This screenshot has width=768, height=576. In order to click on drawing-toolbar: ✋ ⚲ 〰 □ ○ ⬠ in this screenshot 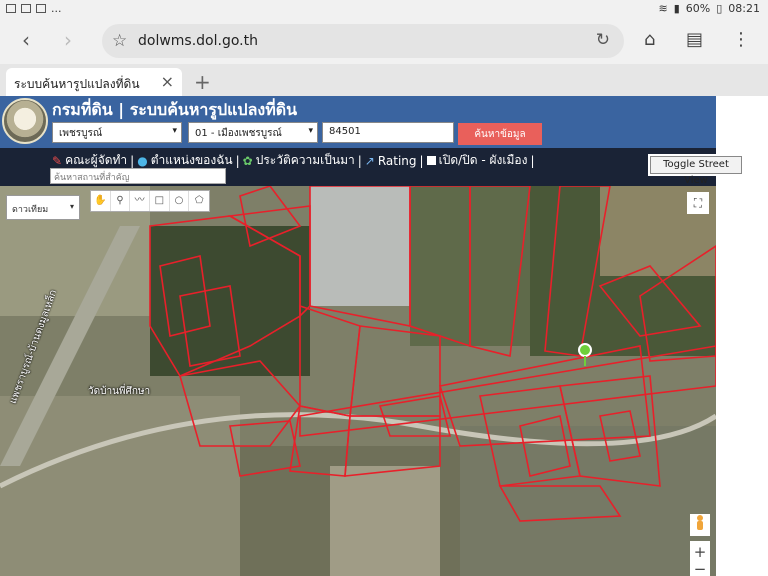, I will do `click(150, 201)`.